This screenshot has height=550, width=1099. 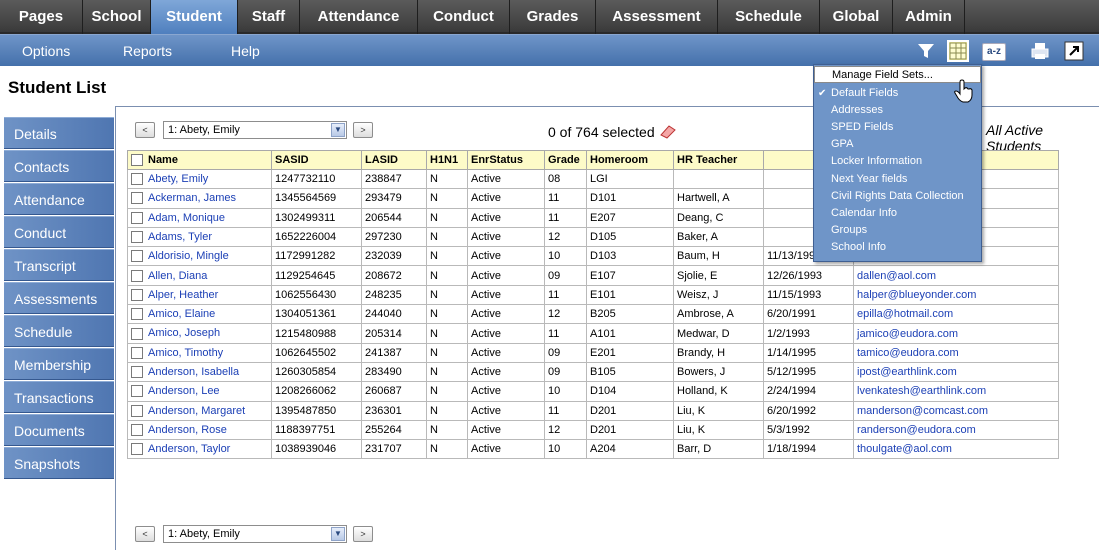 I want to click on student-name-link: Amico, Timothy, so click(x=185, y=353).